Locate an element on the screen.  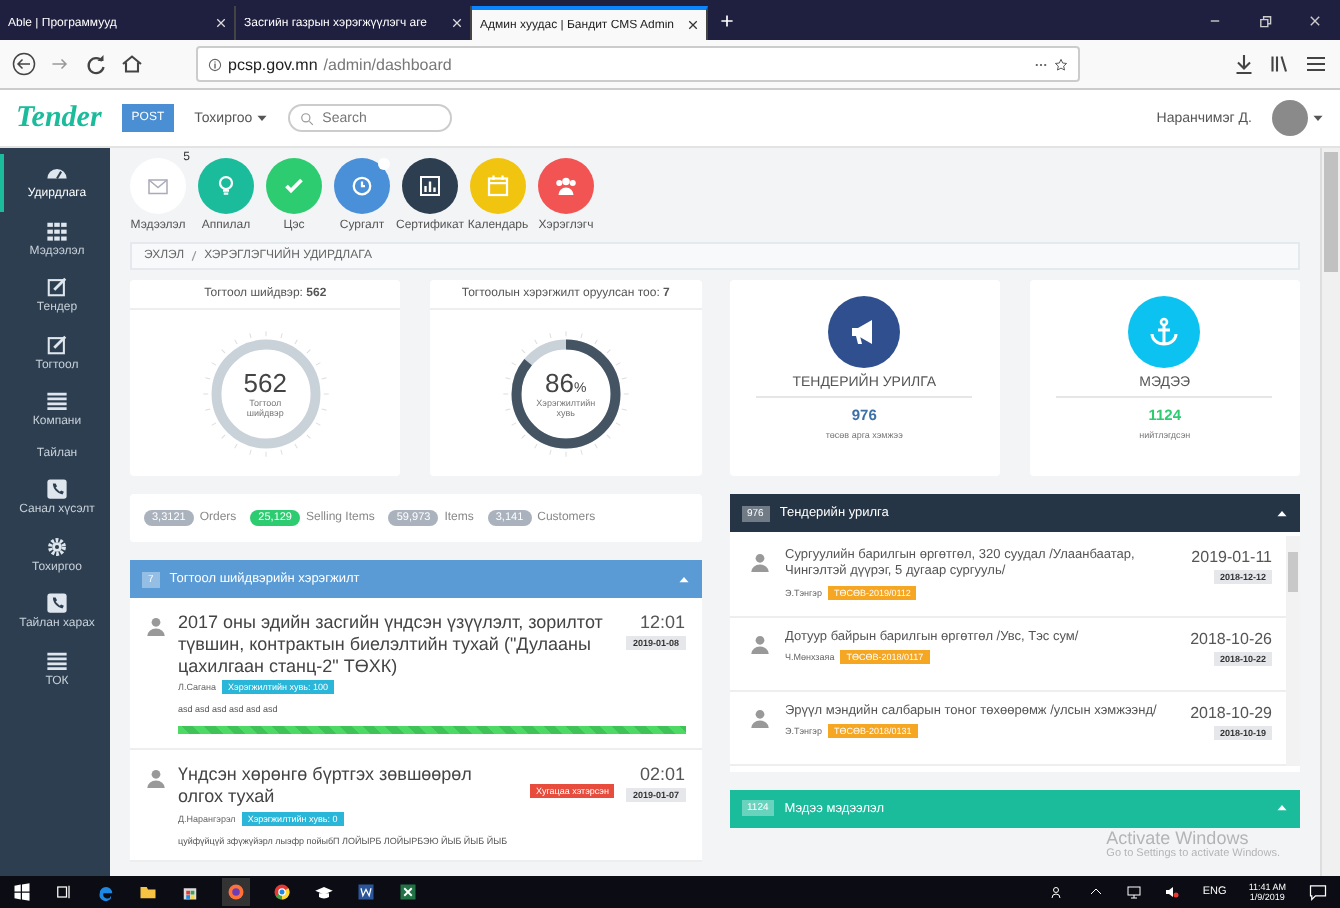
word-icon is located at coordinates (366, 892).